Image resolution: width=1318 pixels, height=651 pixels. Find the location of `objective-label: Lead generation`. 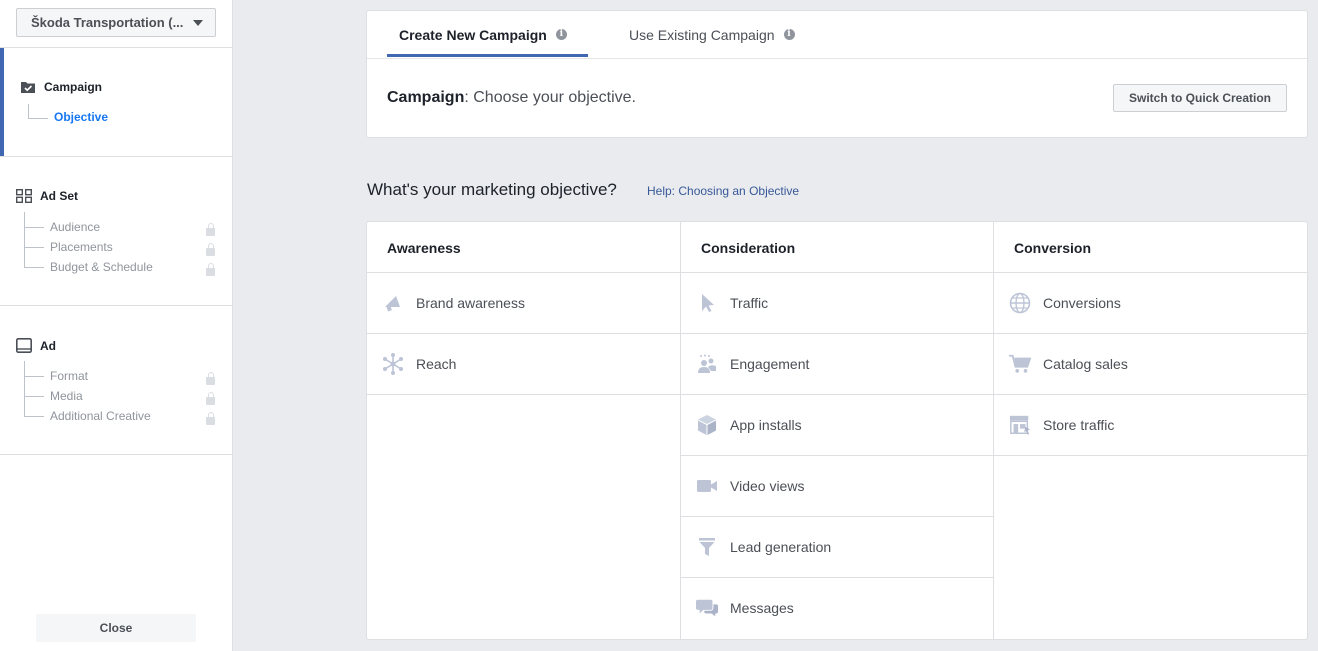

objective-label: Lead generation is located at coordinates (781, 547).